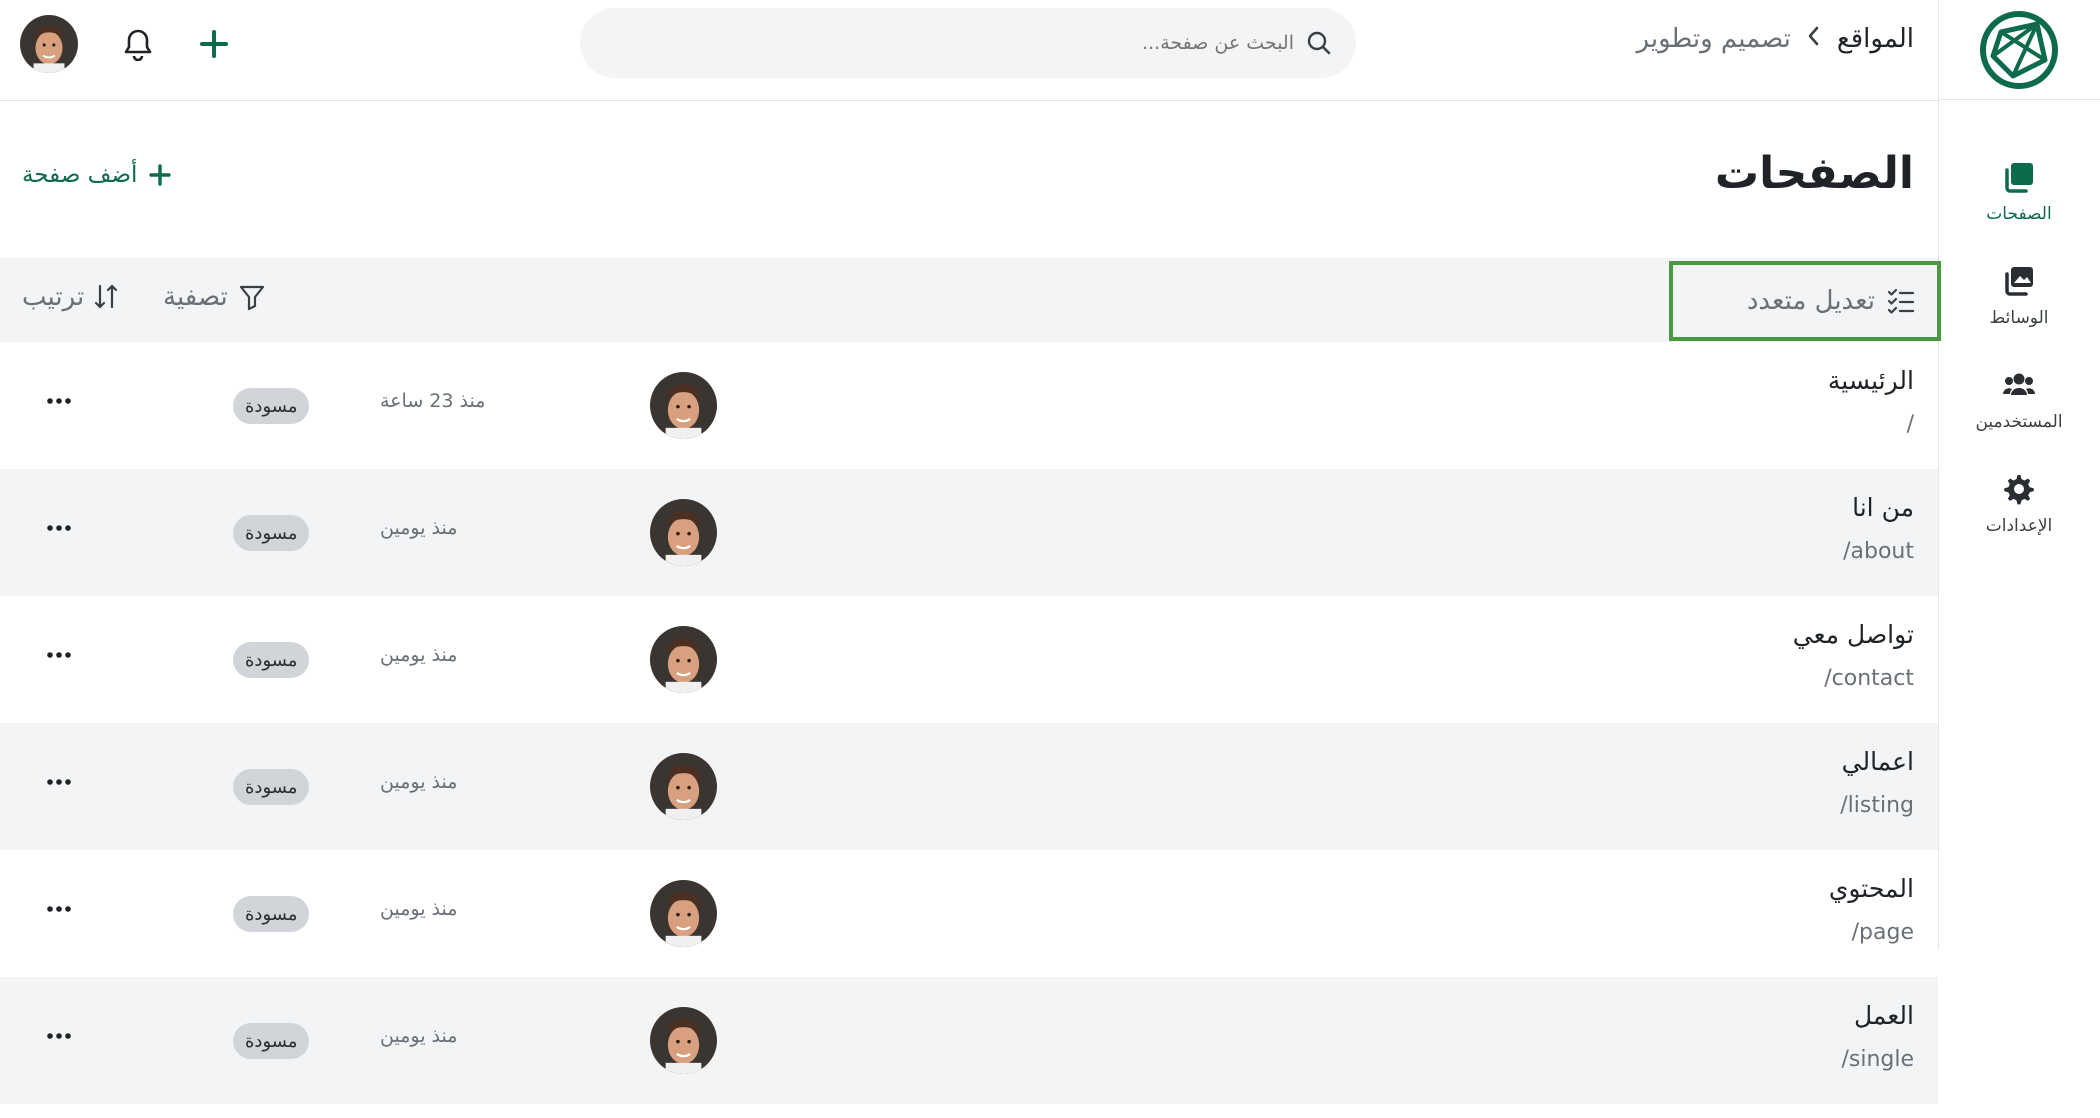 This screenshot has width=2100, height=1118. I want to click on chevron-left-icon, so click(1814, 39).